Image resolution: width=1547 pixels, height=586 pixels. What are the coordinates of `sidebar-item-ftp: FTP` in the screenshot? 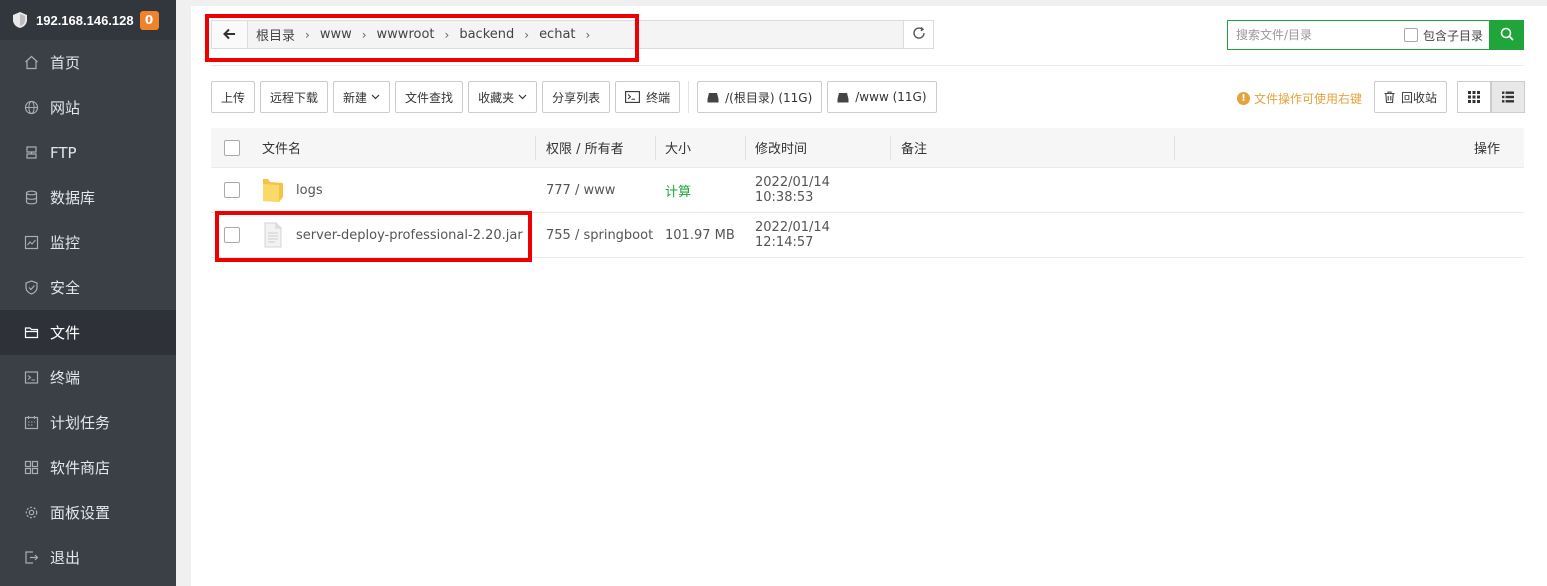 It's located at (88, 152).